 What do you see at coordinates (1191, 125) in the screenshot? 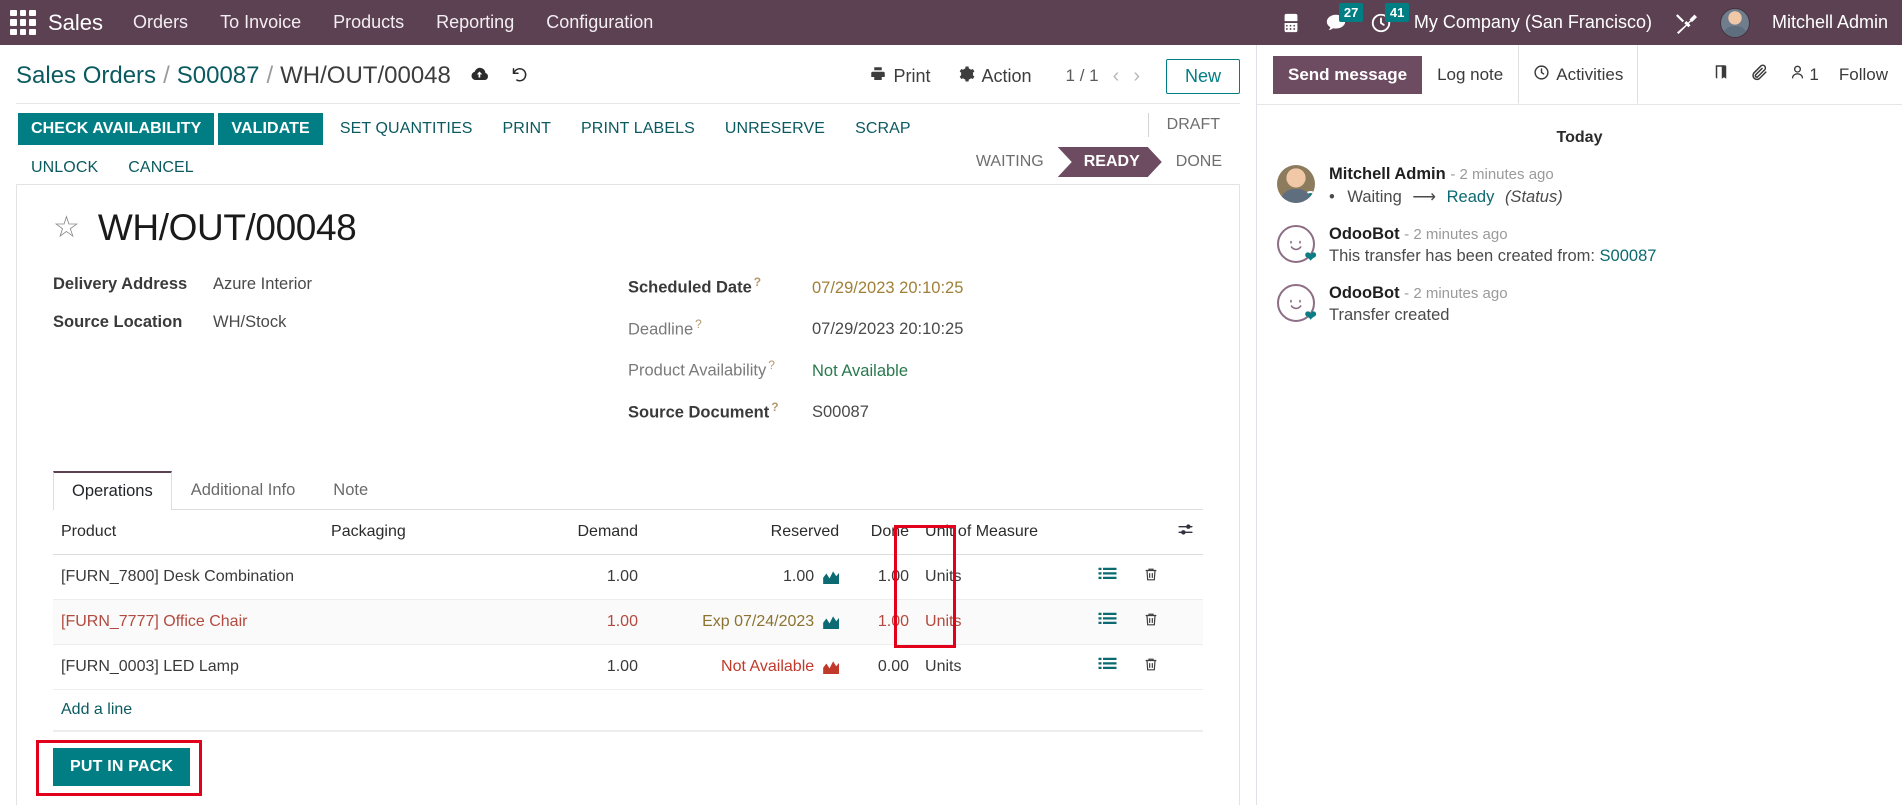
I see `status-draft: DRAFT` at bounding box center [1191, 125].